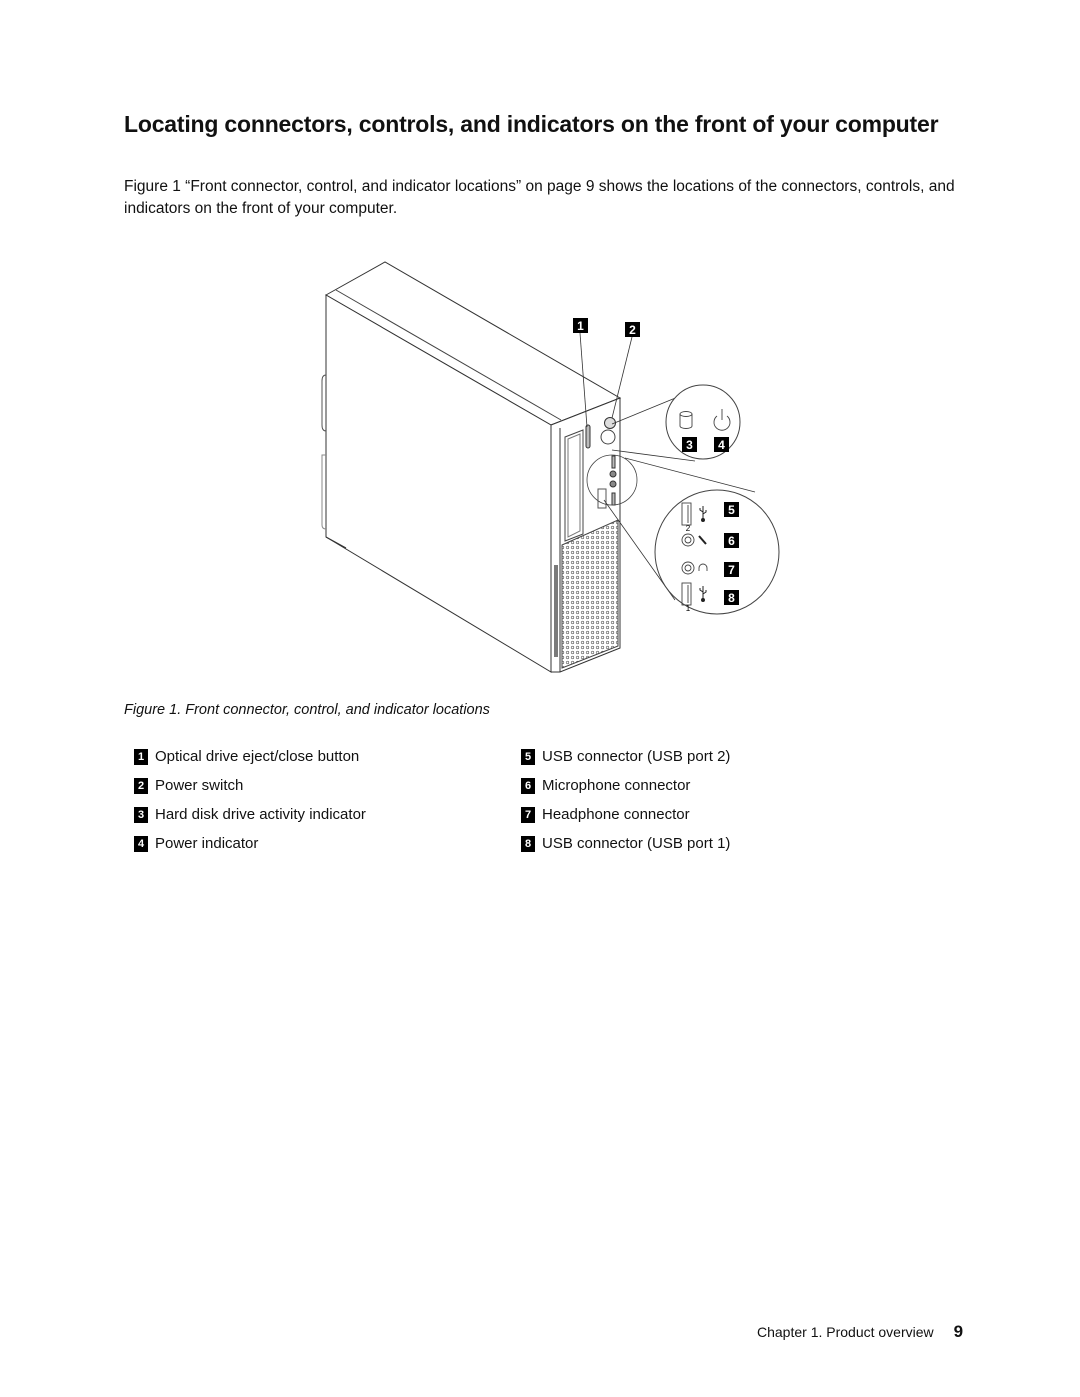  I want to click on indicator-detail-circle: 3 4, so click(703, 422).